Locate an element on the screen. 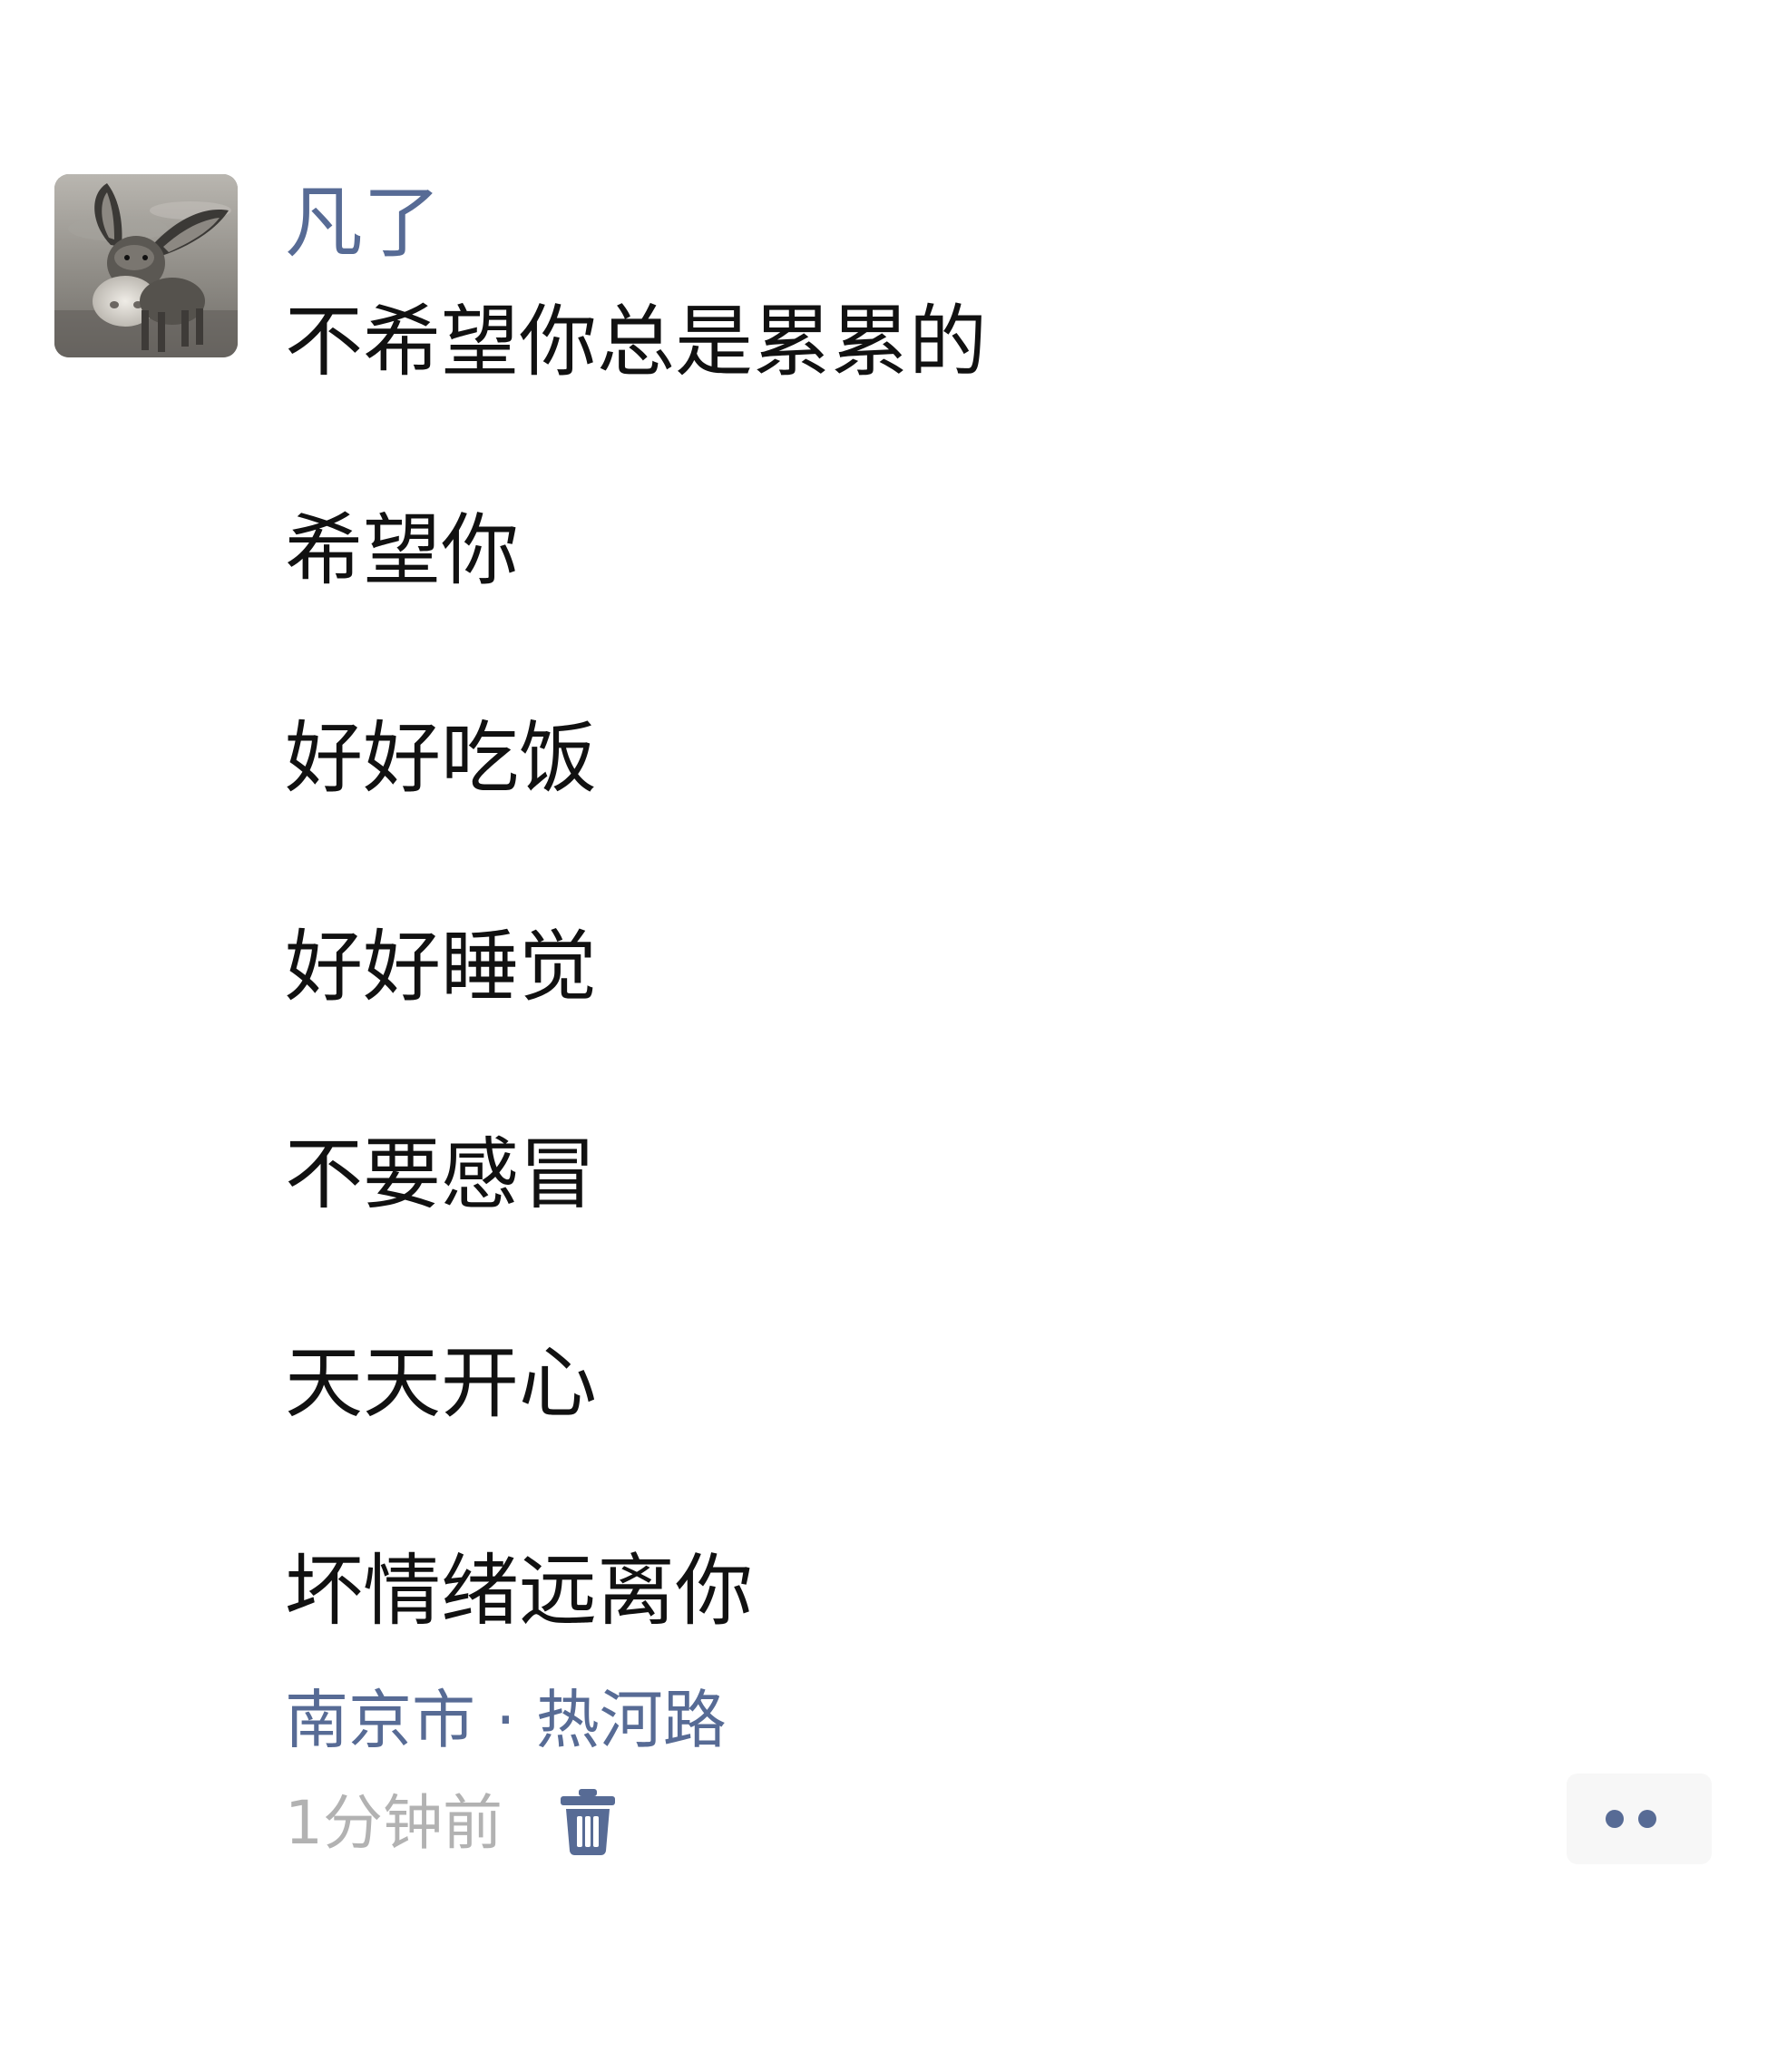 This screenshot has height=2072, width=1787. location-link: 南京市 · 热河路 is located at coordinates (506, 1720).